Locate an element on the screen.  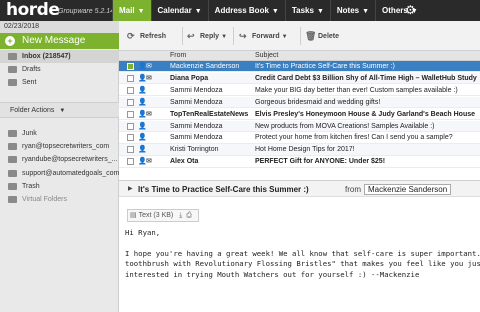
nav-item-tasks: Tasks ▼ is located at coordinates (307, 10).